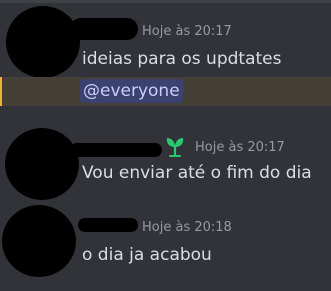 This screenshot has height=291, width=331. What do you see at coordinates (187, 227) in the screenshot?
I see `message-timestamp: Hoje às 20:18` at bounding box center [187, 227].